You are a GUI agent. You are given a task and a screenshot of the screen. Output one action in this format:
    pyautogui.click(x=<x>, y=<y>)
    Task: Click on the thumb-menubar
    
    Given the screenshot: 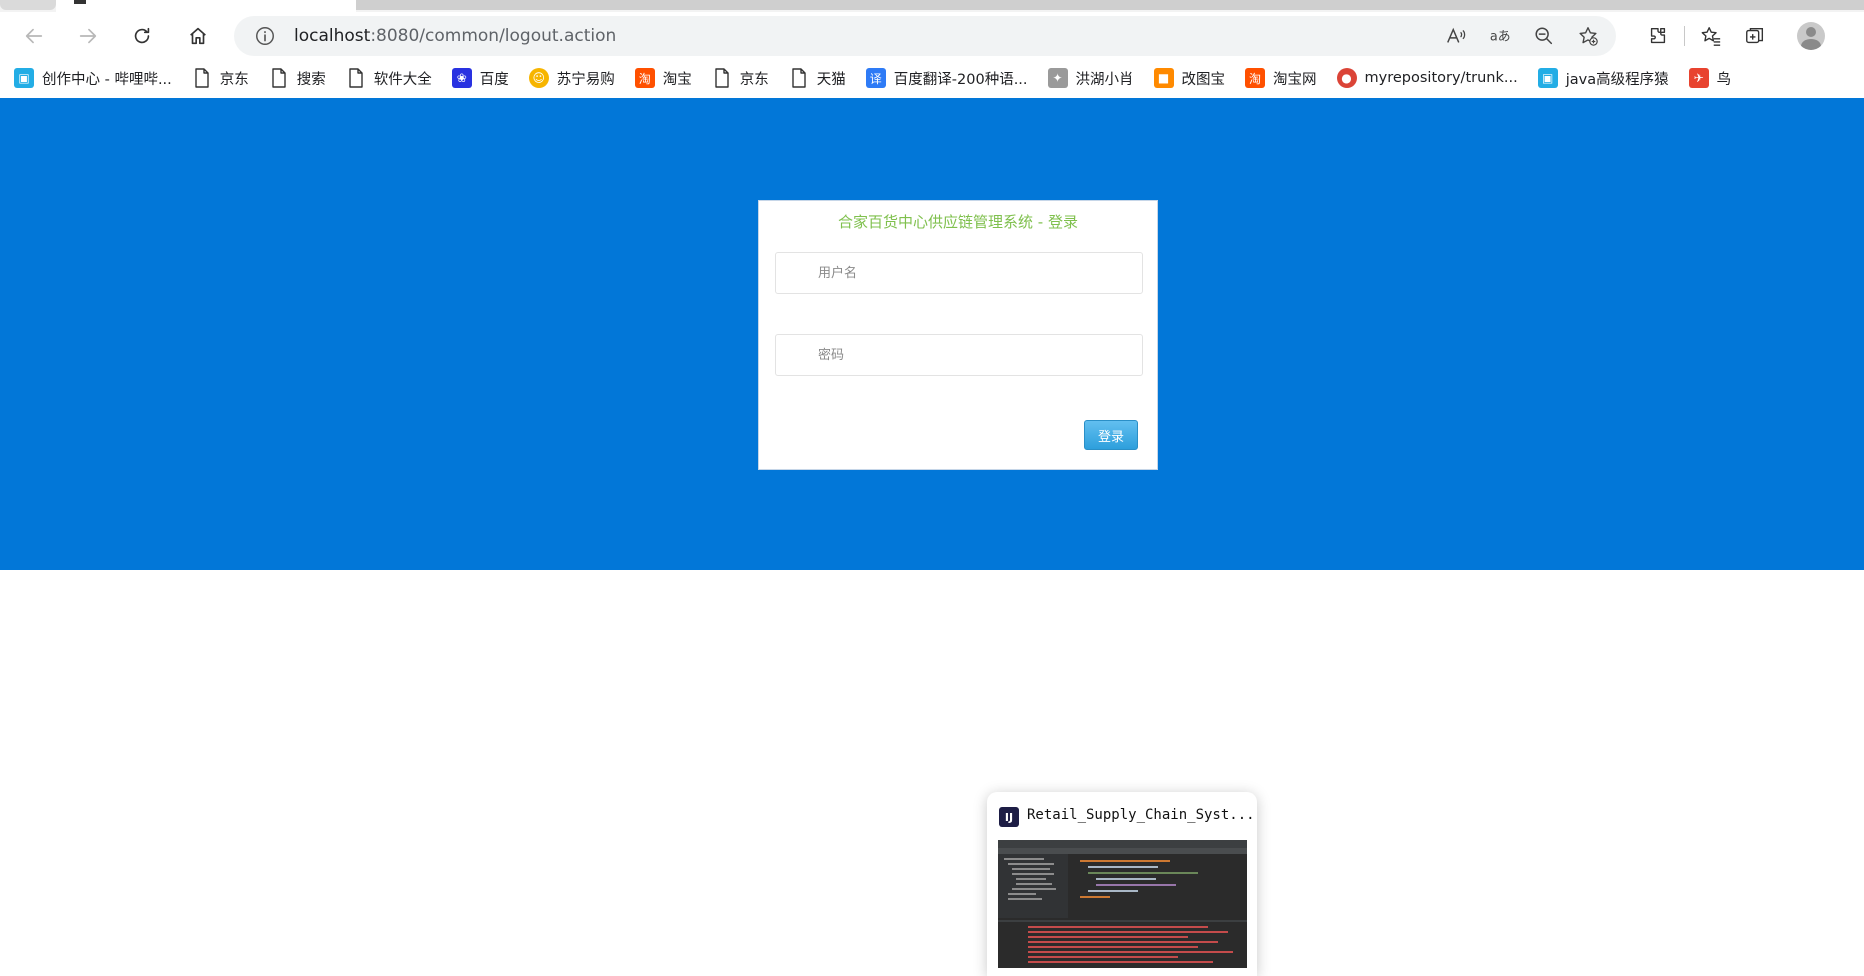 What is the action you would take?
    pyautogui.click(x=1122, y=844)
    